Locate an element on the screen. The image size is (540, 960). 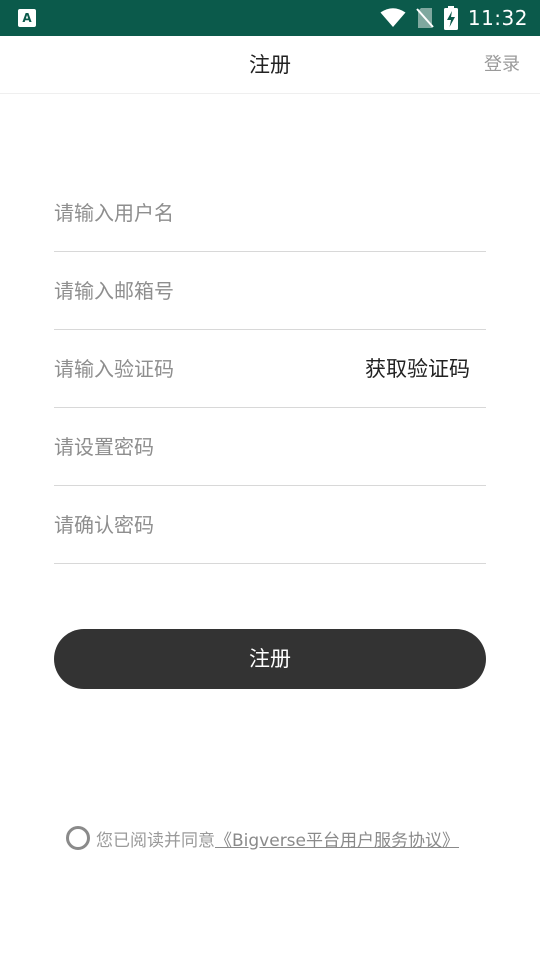
email-input is located at coordinates (270, 290).